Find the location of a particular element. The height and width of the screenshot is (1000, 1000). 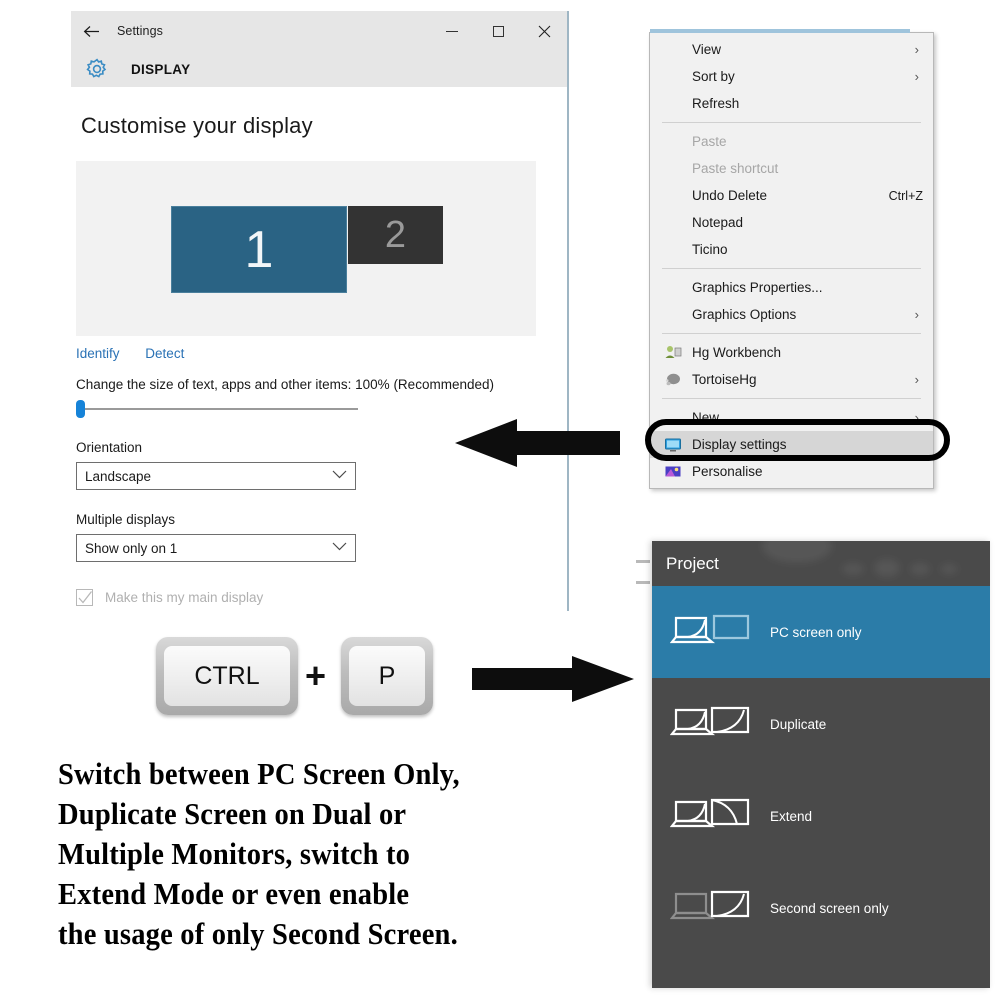

project-option-duplicate: Duplicate is located at coordinates (821, 724).